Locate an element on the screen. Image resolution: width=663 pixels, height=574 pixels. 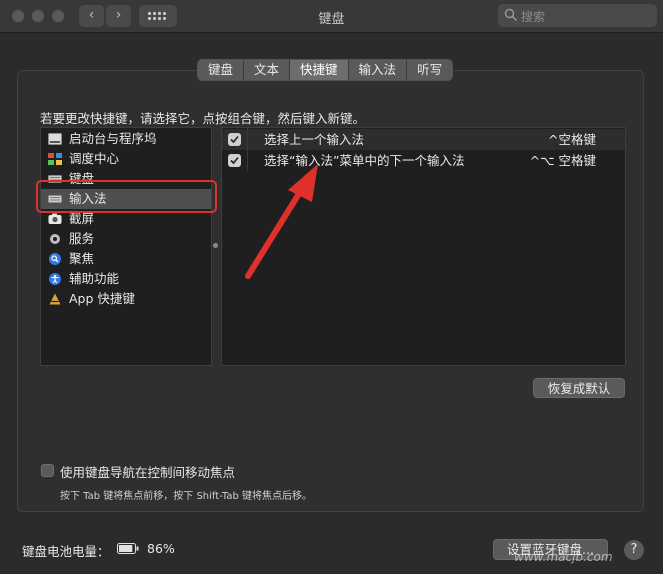
keyboard-navigation-label: 使用键盘导航在控制间移动焦点 is located at coordinates (147, 471).